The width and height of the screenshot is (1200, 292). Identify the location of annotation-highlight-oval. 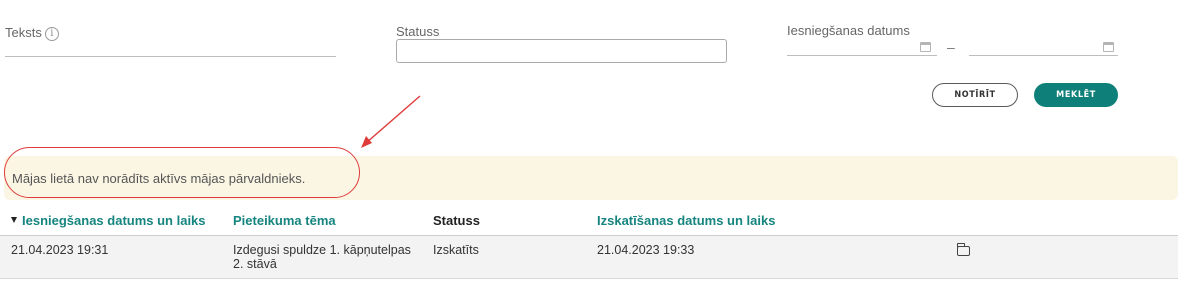
(182, 172).